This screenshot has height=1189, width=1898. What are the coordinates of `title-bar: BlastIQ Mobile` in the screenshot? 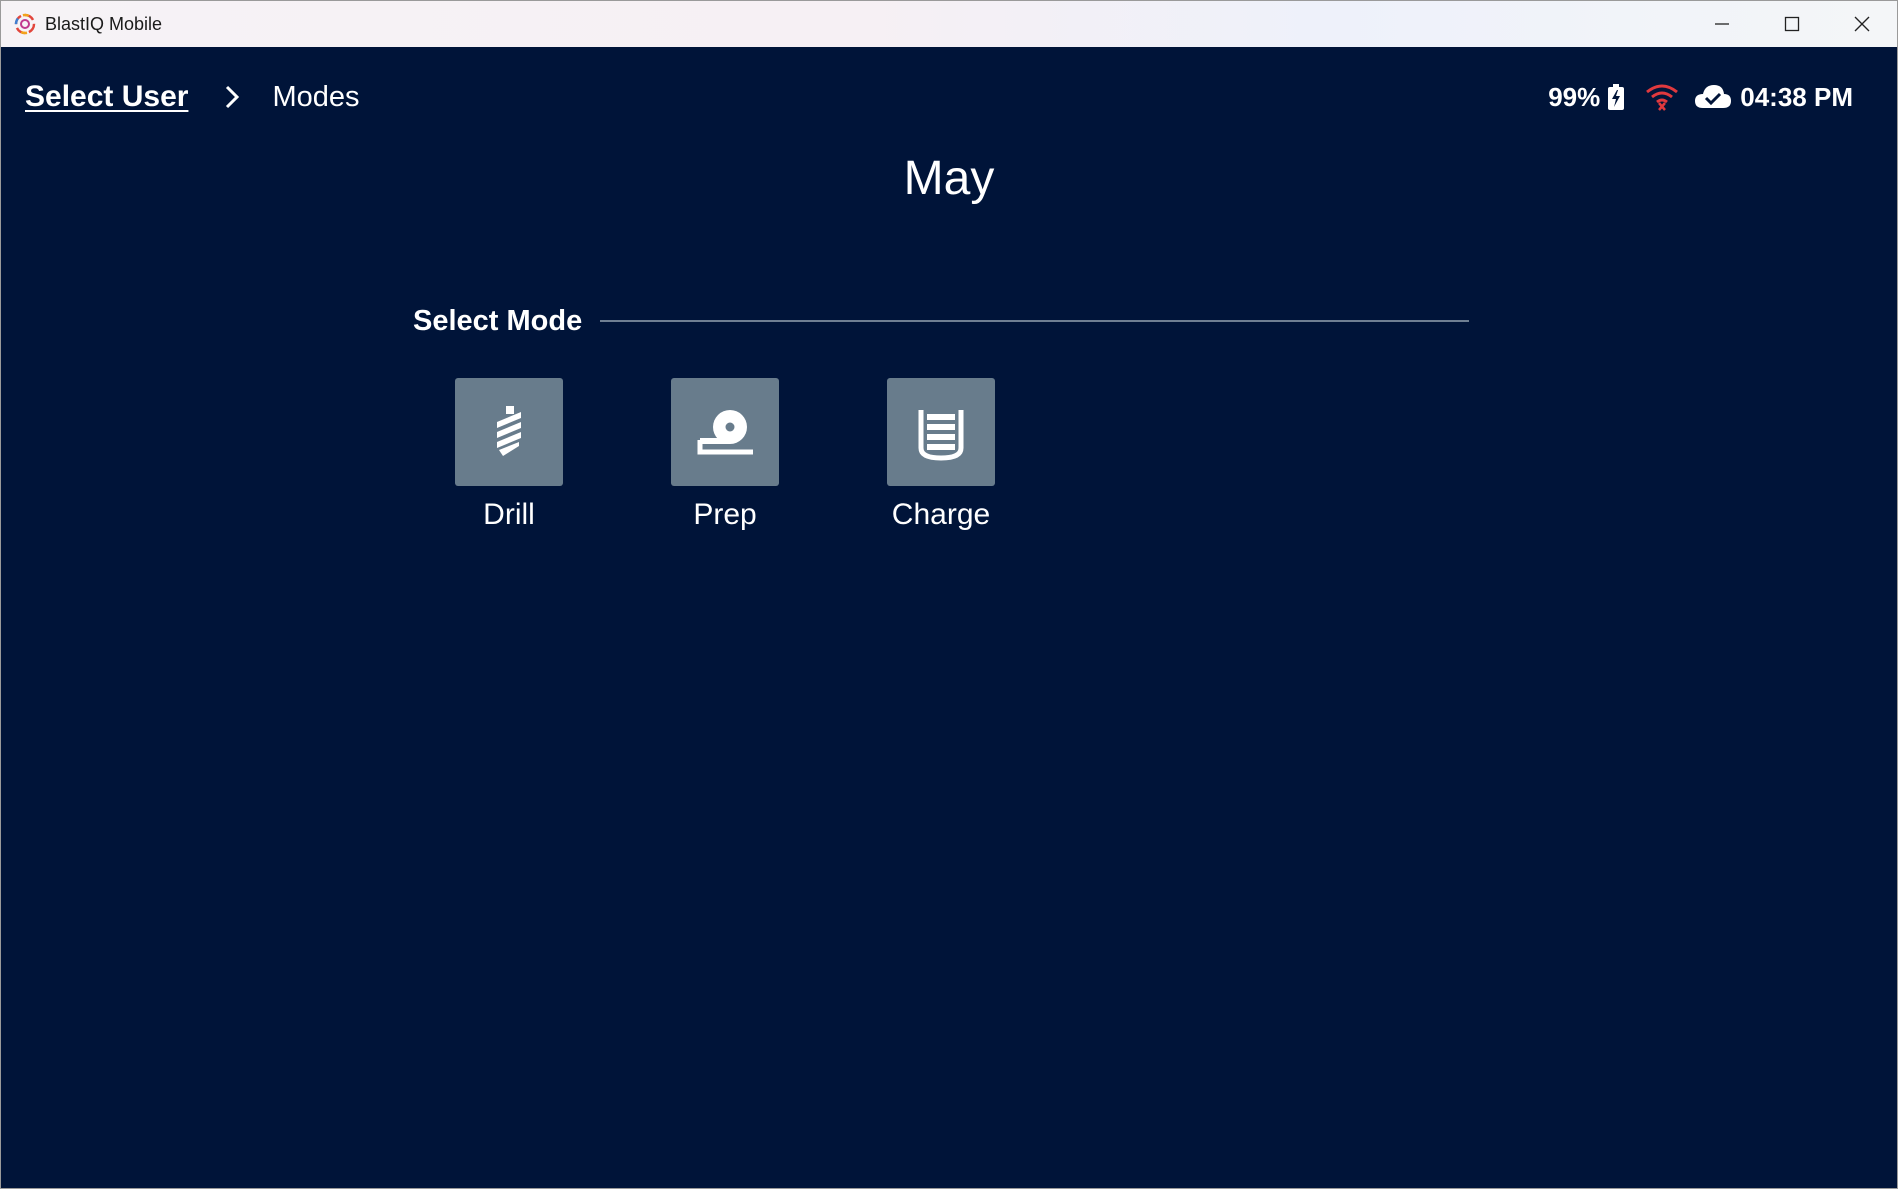 It's located at (949, 24).